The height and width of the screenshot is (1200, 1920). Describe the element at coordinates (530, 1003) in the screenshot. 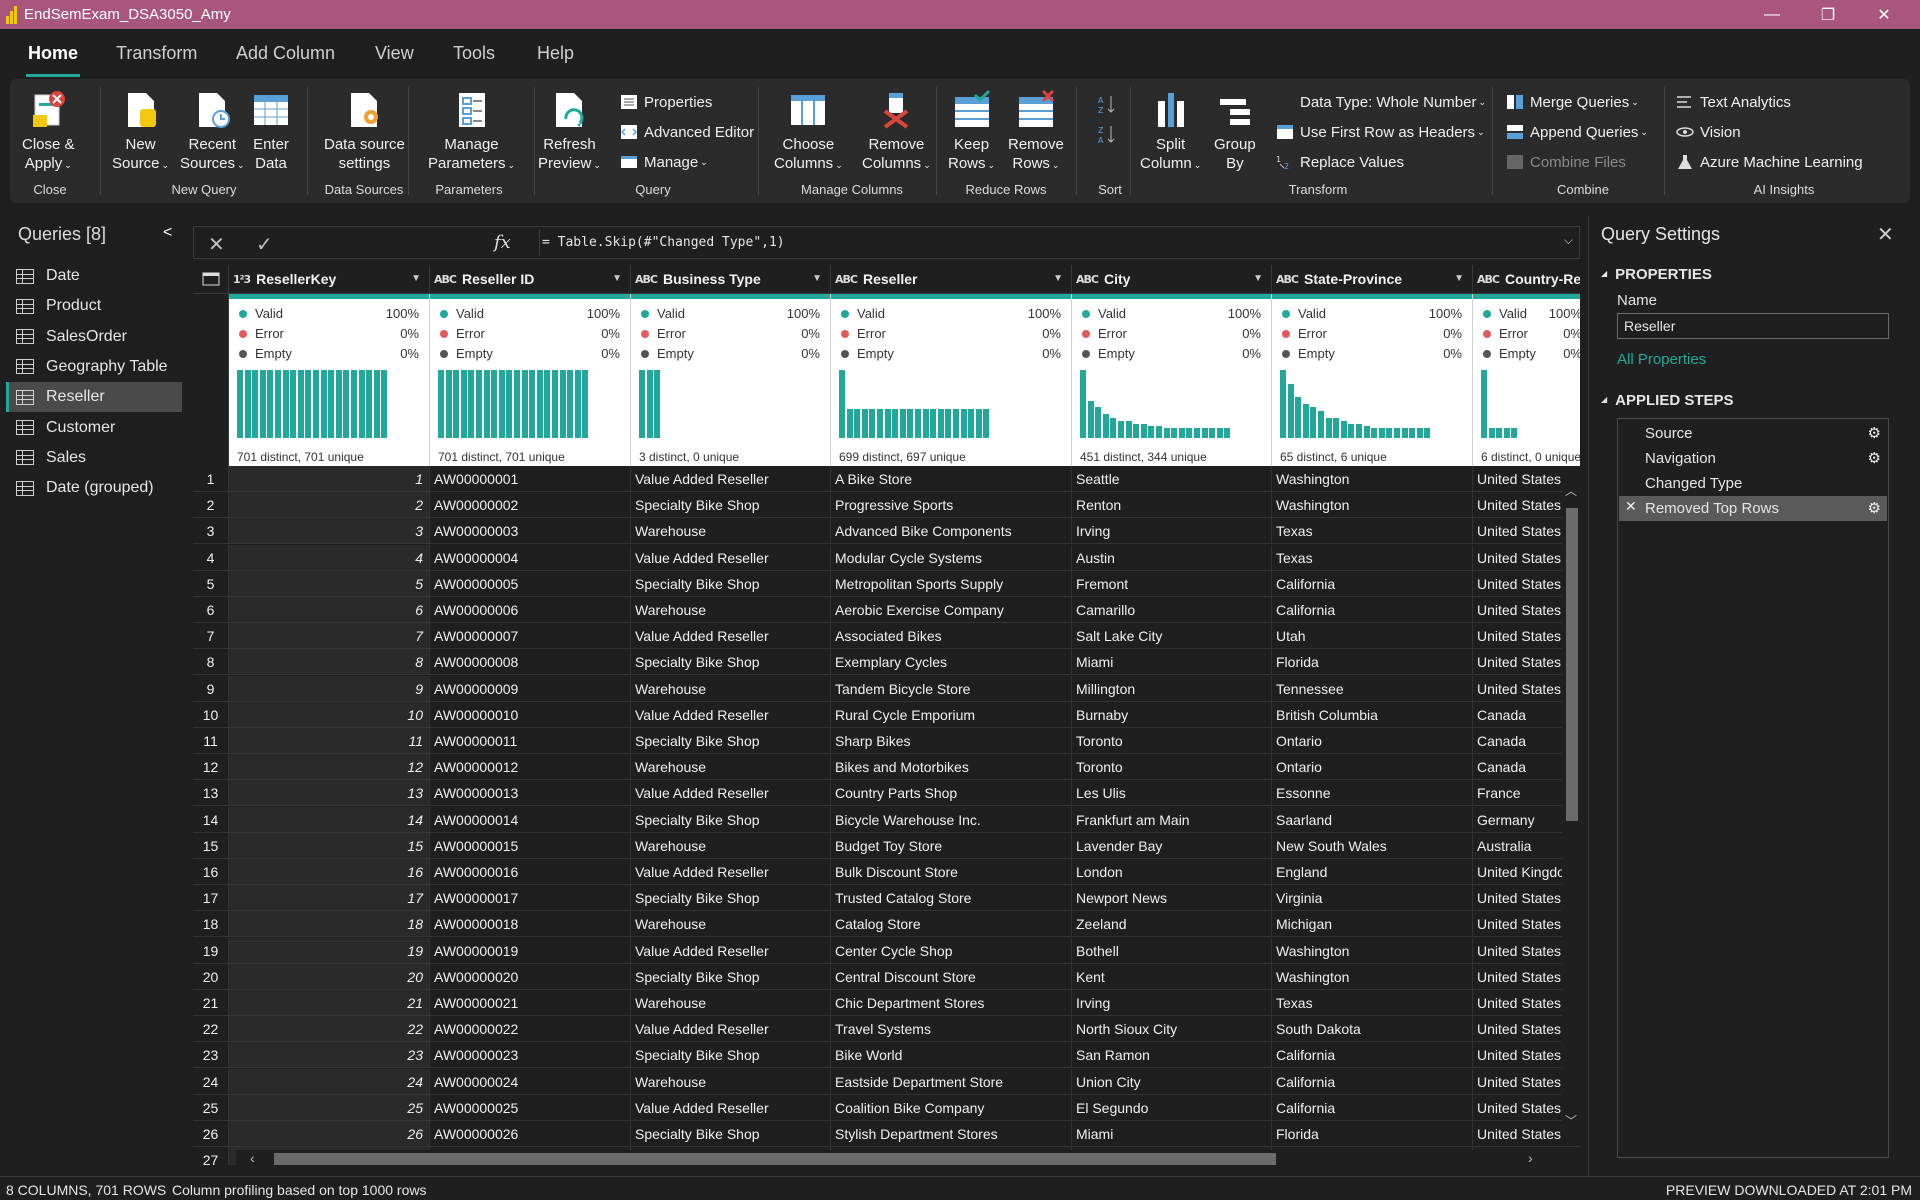

I see `table-cell: AW00000021` at that location.